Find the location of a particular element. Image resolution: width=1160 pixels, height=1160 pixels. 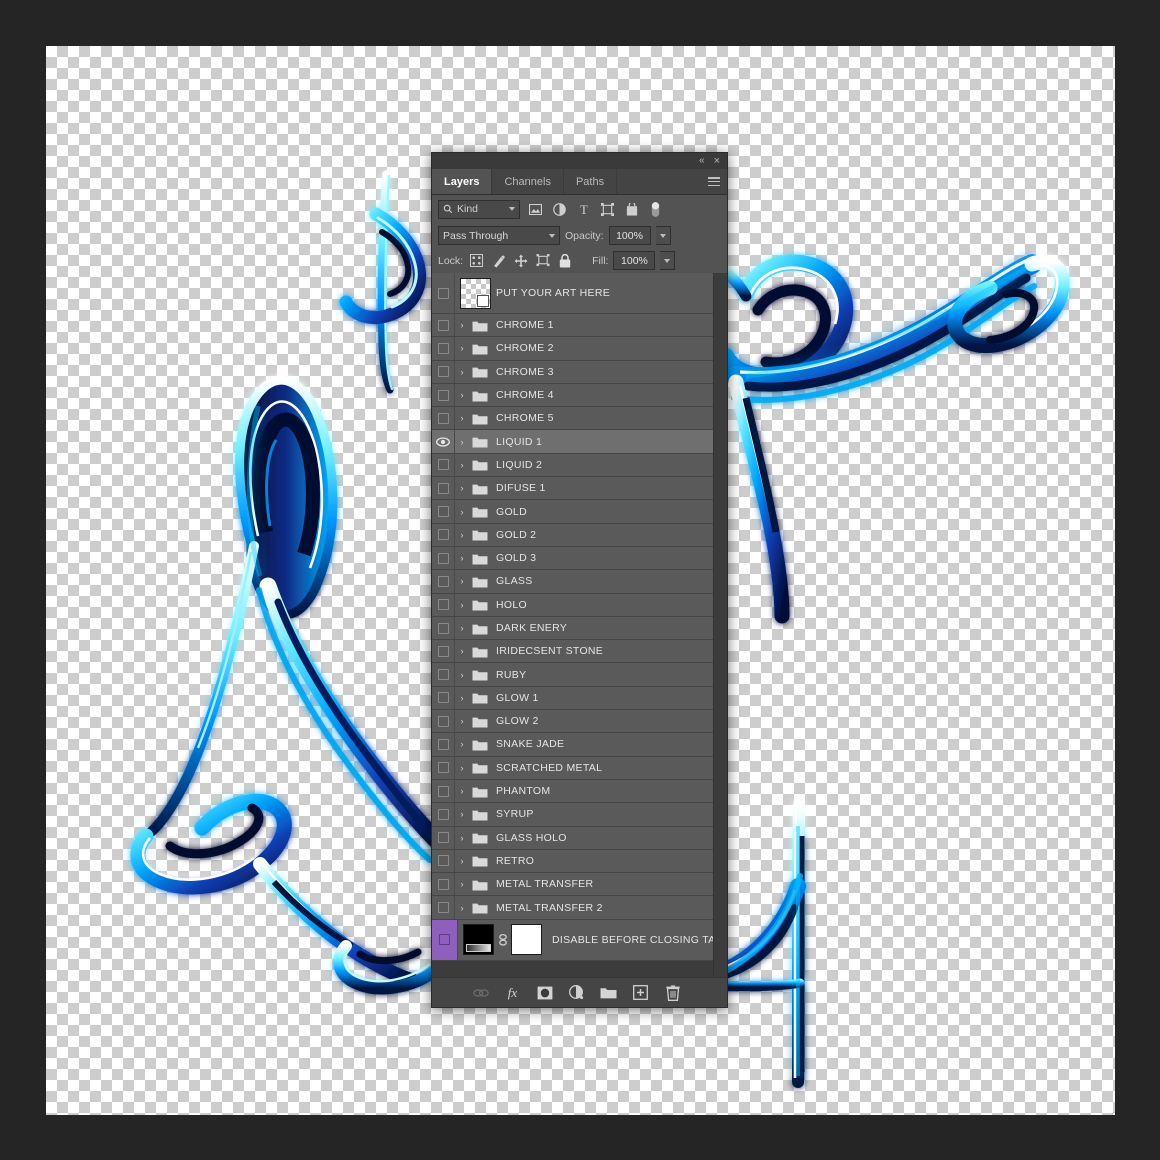

layer-row: › RETRO is located at coordinates (573, 861).